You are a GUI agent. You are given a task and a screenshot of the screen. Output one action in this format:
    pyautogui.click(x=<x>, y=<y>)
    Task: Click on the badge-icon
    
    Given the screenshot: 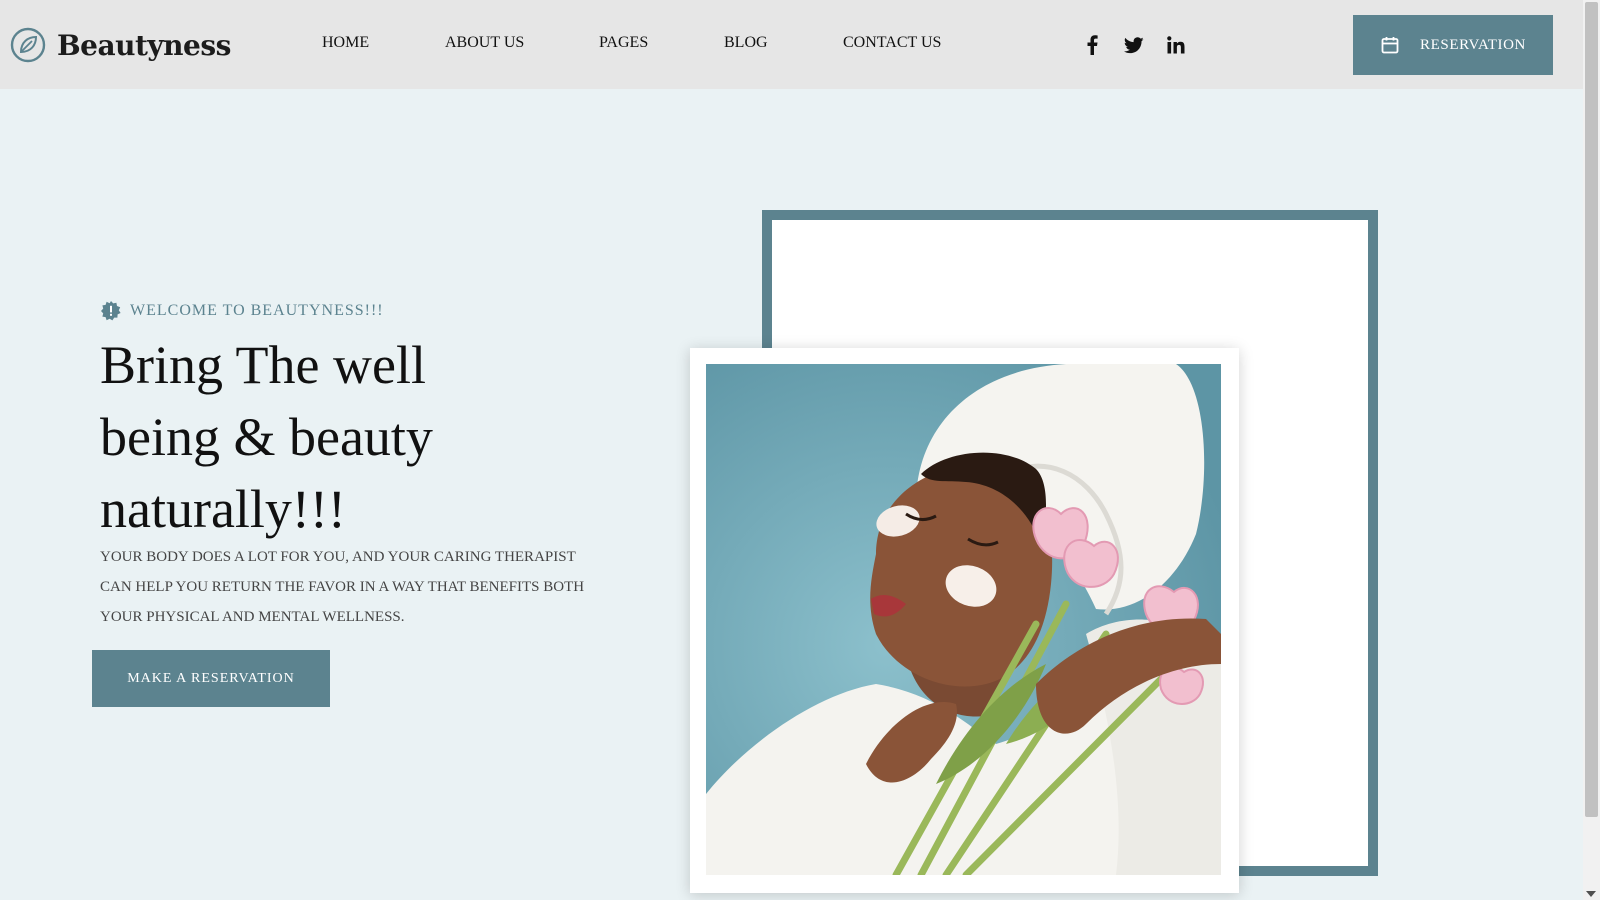 What is the action you would take?
    pyautogui.click(x=111, y=311)
    